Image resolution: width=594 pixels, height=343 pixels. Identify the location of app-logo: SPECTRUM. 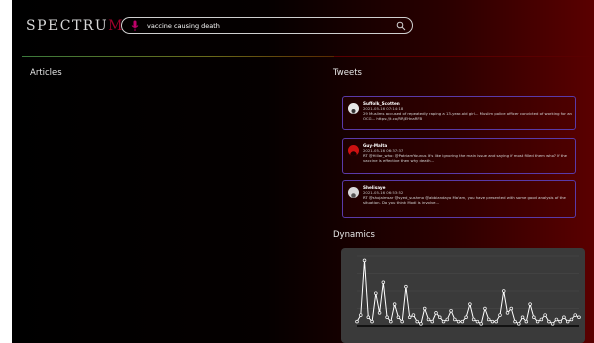
(75, 26).